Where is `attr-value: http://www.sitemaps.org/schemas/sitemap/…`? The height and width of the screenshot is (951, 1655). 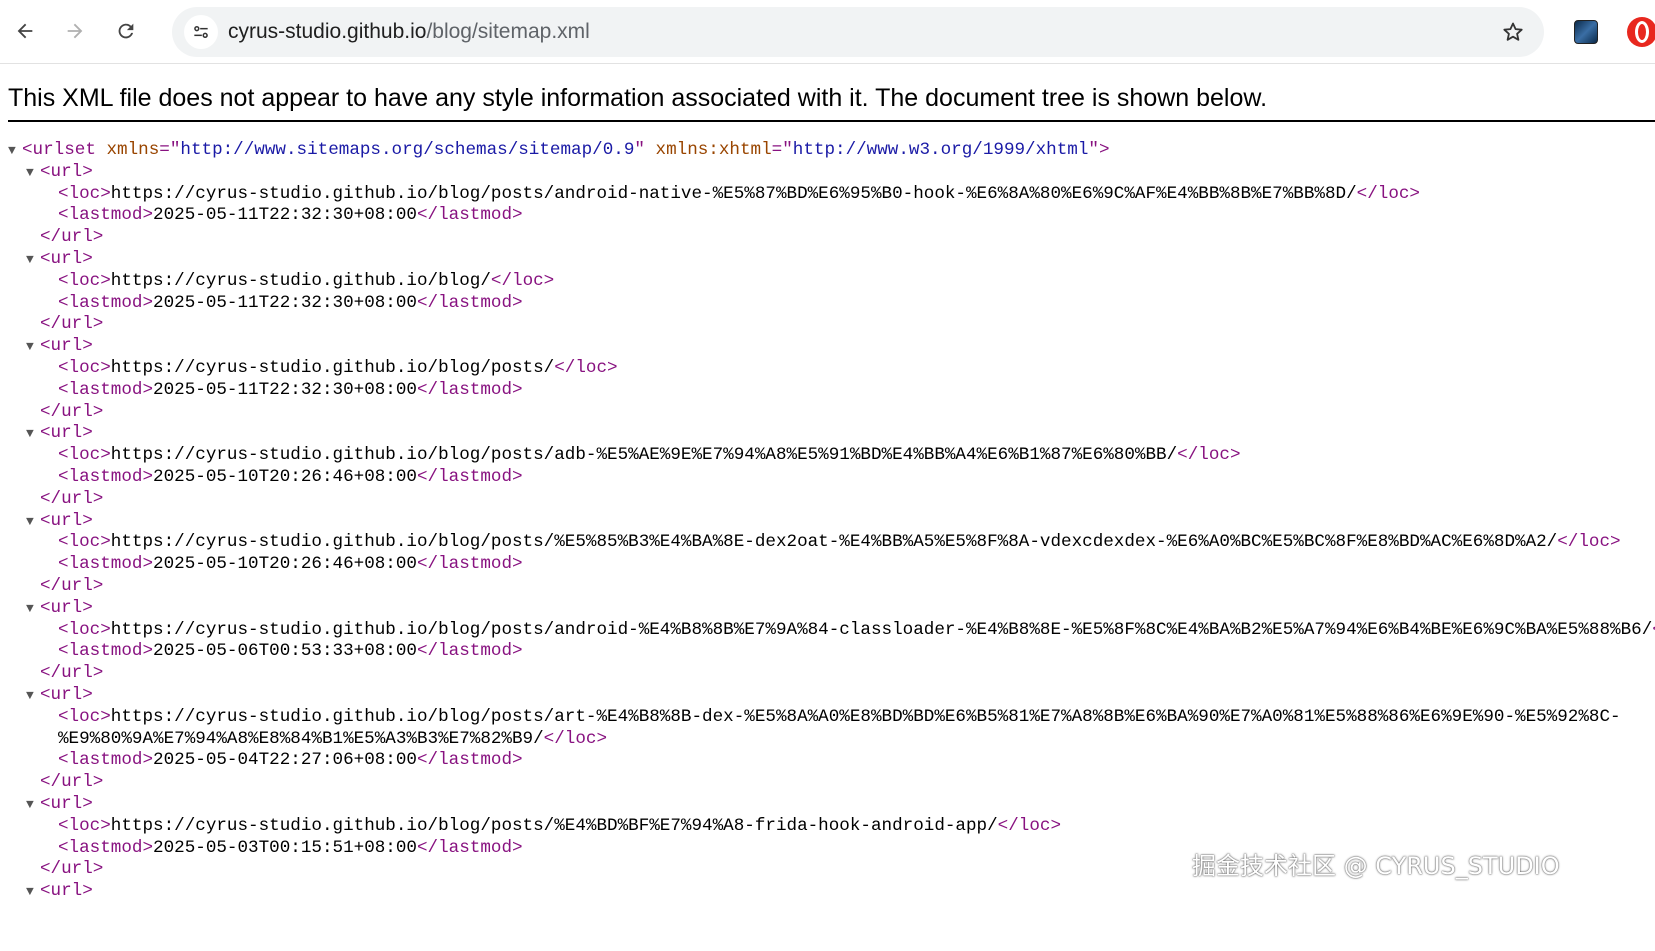 attr-value: http://www.sitemaps.org/schemas/sitemap/… is located at coordinates (407, 150).